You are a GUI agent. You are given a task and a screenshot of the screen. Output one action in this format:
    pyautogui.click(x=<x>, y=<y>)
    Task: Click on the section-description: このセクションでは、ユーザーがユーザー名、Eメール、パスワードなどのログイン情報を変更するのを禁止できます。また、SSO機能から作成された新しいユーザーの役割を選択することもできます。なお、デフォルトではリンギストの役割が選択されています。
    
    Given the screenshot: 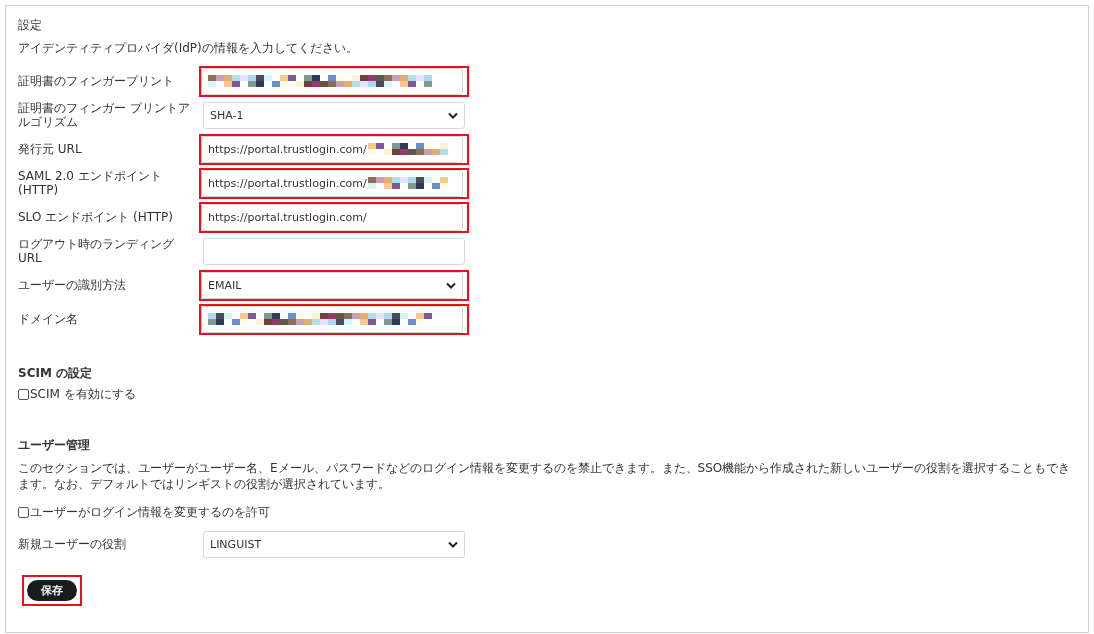 What is the action you would take?
    pyautogui.click(x=545, y=476)
    